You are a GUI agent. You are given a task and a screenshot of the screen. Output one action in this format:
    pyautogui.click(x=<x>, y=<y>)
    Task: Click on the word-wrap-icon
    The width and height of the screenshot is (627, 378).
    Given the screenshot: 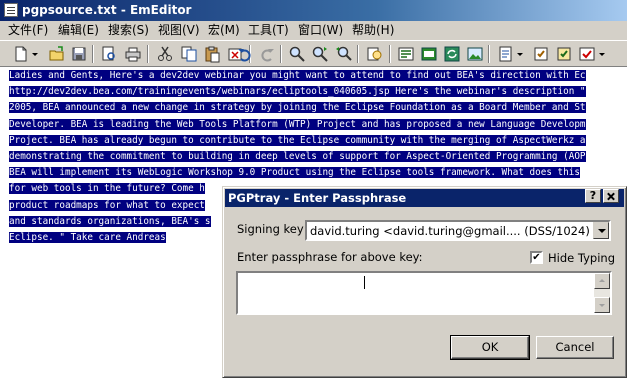 What is the action you would take?
    pyautogui.click(x=406, y=54)
    